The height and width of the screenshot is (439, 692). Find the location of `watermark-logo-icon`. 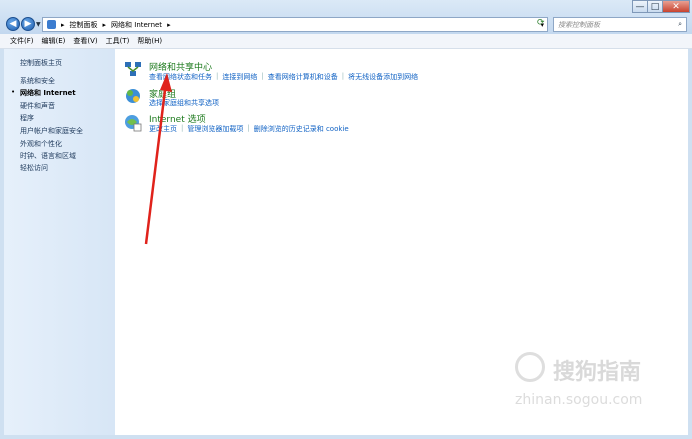

watermark-logo-icon is located at coordinates (530, 367).